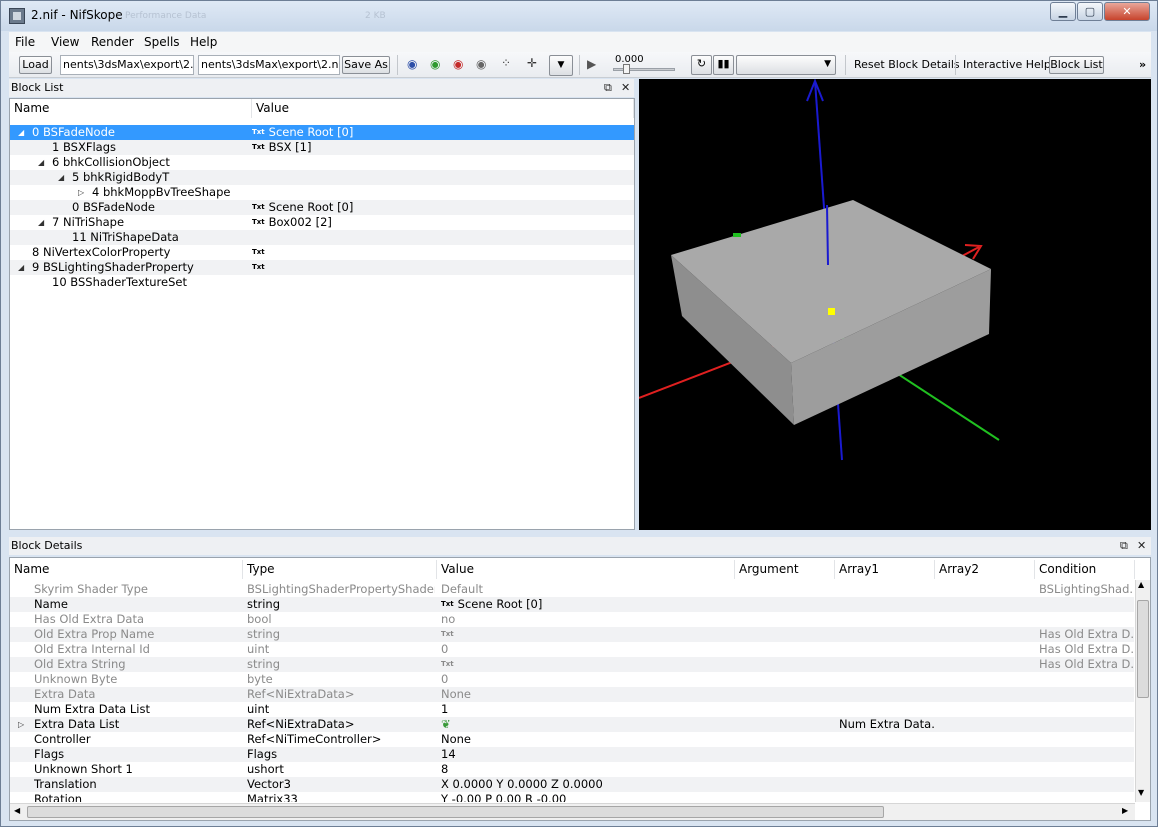 The height and width of the screenshot is (827, 1158). I want to click on details-col-array2: Array2, so click(985, 569).